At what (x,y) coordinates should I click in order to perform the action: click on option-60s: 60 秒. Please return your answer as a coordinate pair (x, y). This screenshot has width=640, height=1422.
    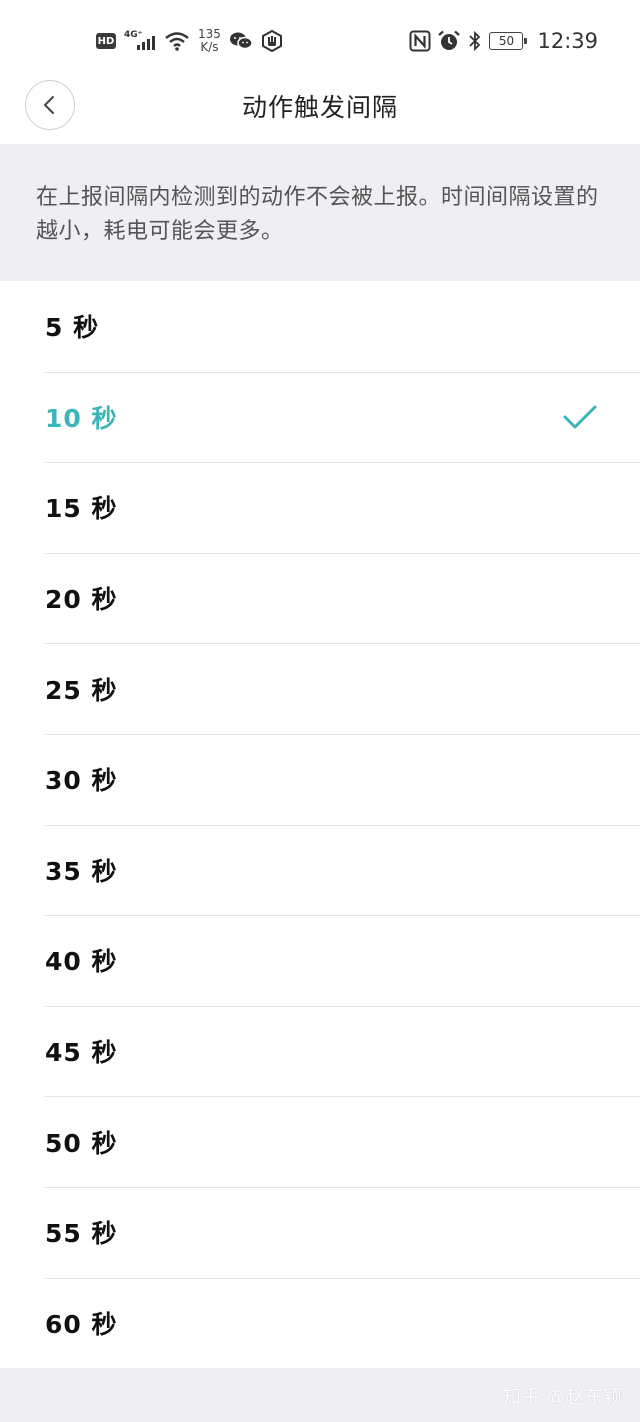
    Looking at the image, I should click on (320, 1323).